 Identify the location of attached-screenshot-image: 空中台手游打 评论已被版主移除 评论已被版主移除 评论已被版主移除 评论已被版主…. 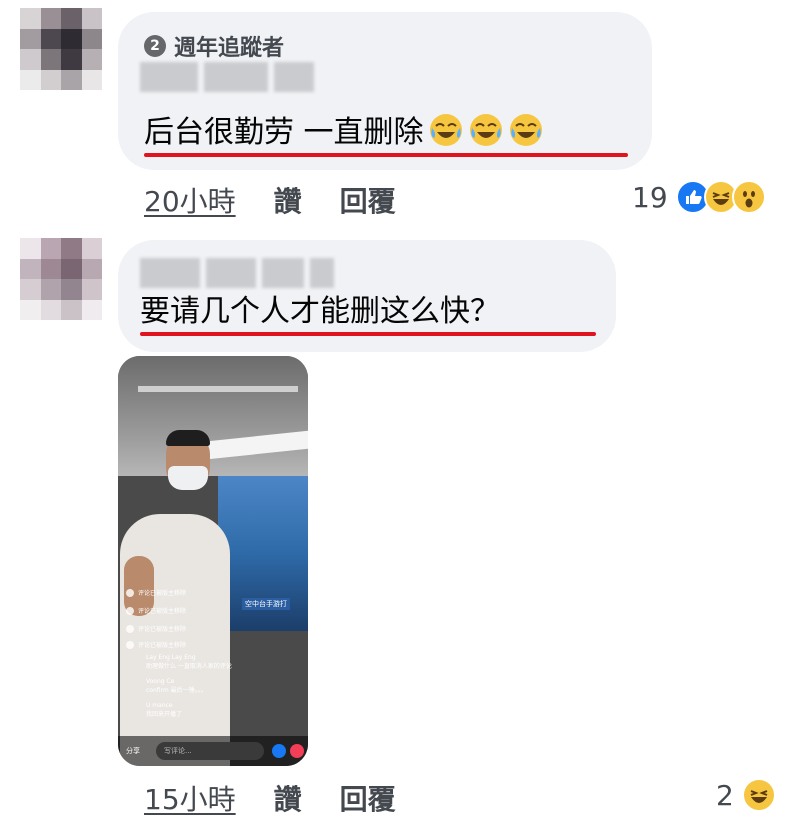
(213, 561).